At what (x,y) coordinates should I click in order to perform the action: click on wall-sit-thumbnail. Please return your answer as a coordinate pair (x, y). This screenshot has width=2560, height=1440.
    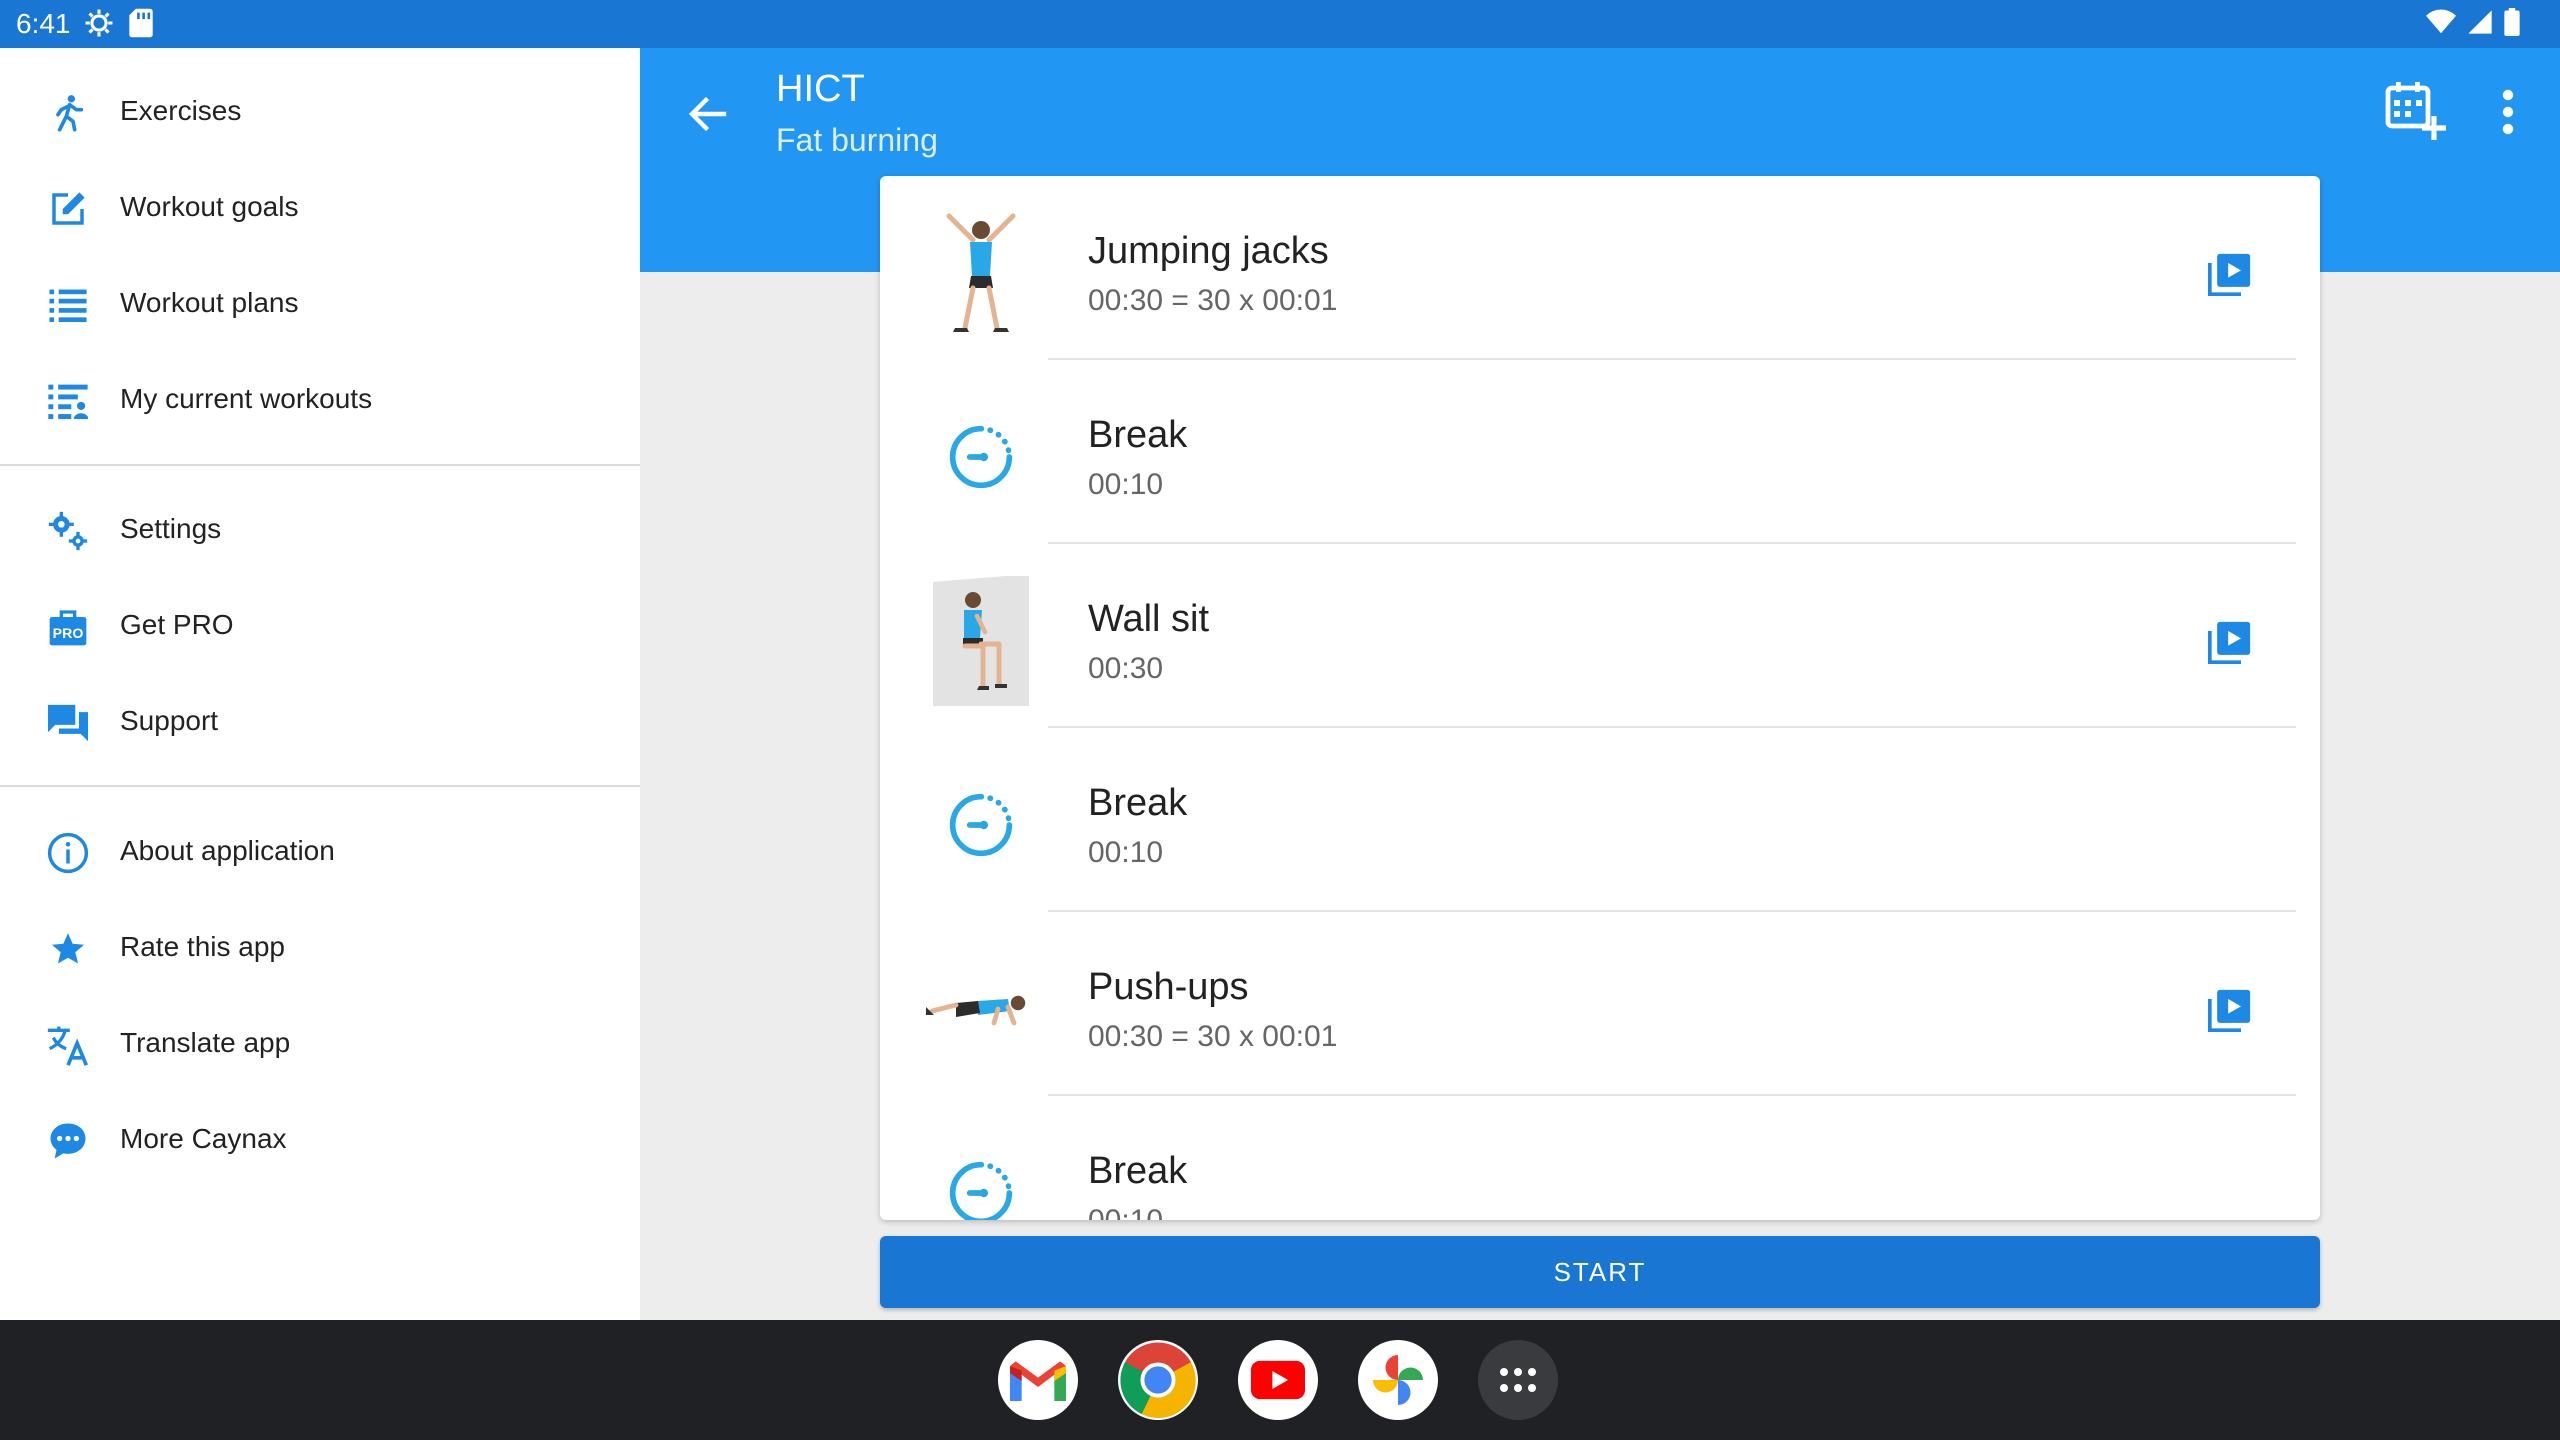
    Looking at the image, I should click on (981, 641).